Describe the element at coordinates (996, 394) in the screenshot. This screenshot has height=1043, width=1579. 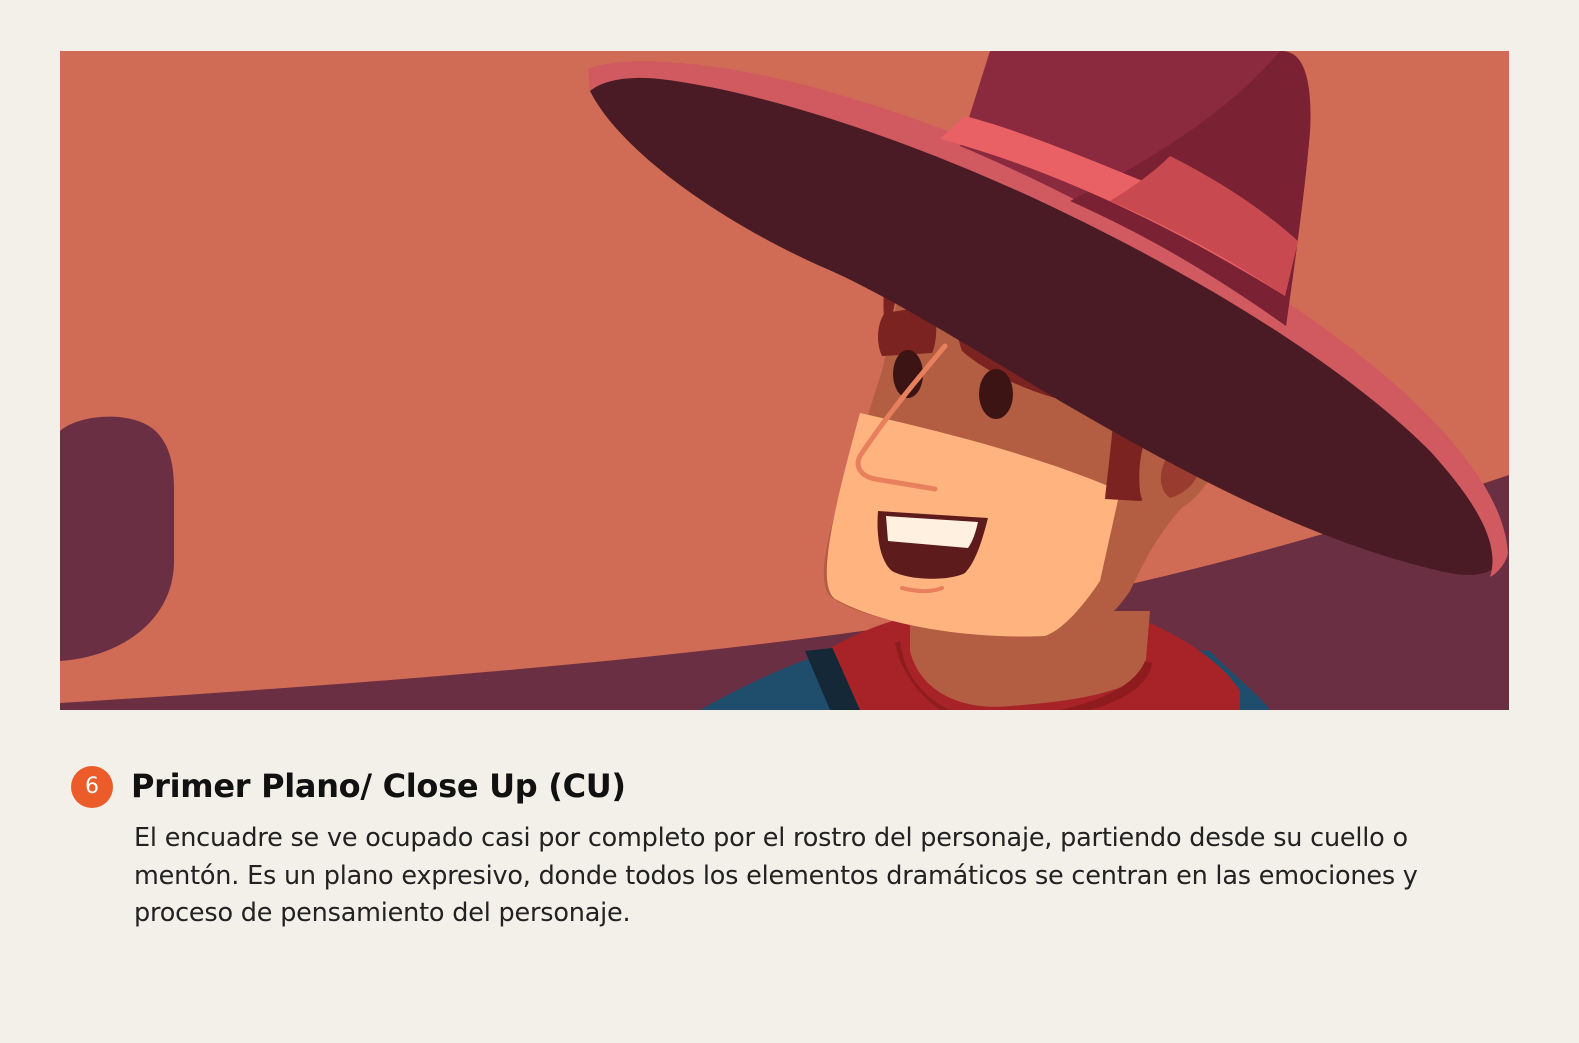
I see `right-eye` at that location.